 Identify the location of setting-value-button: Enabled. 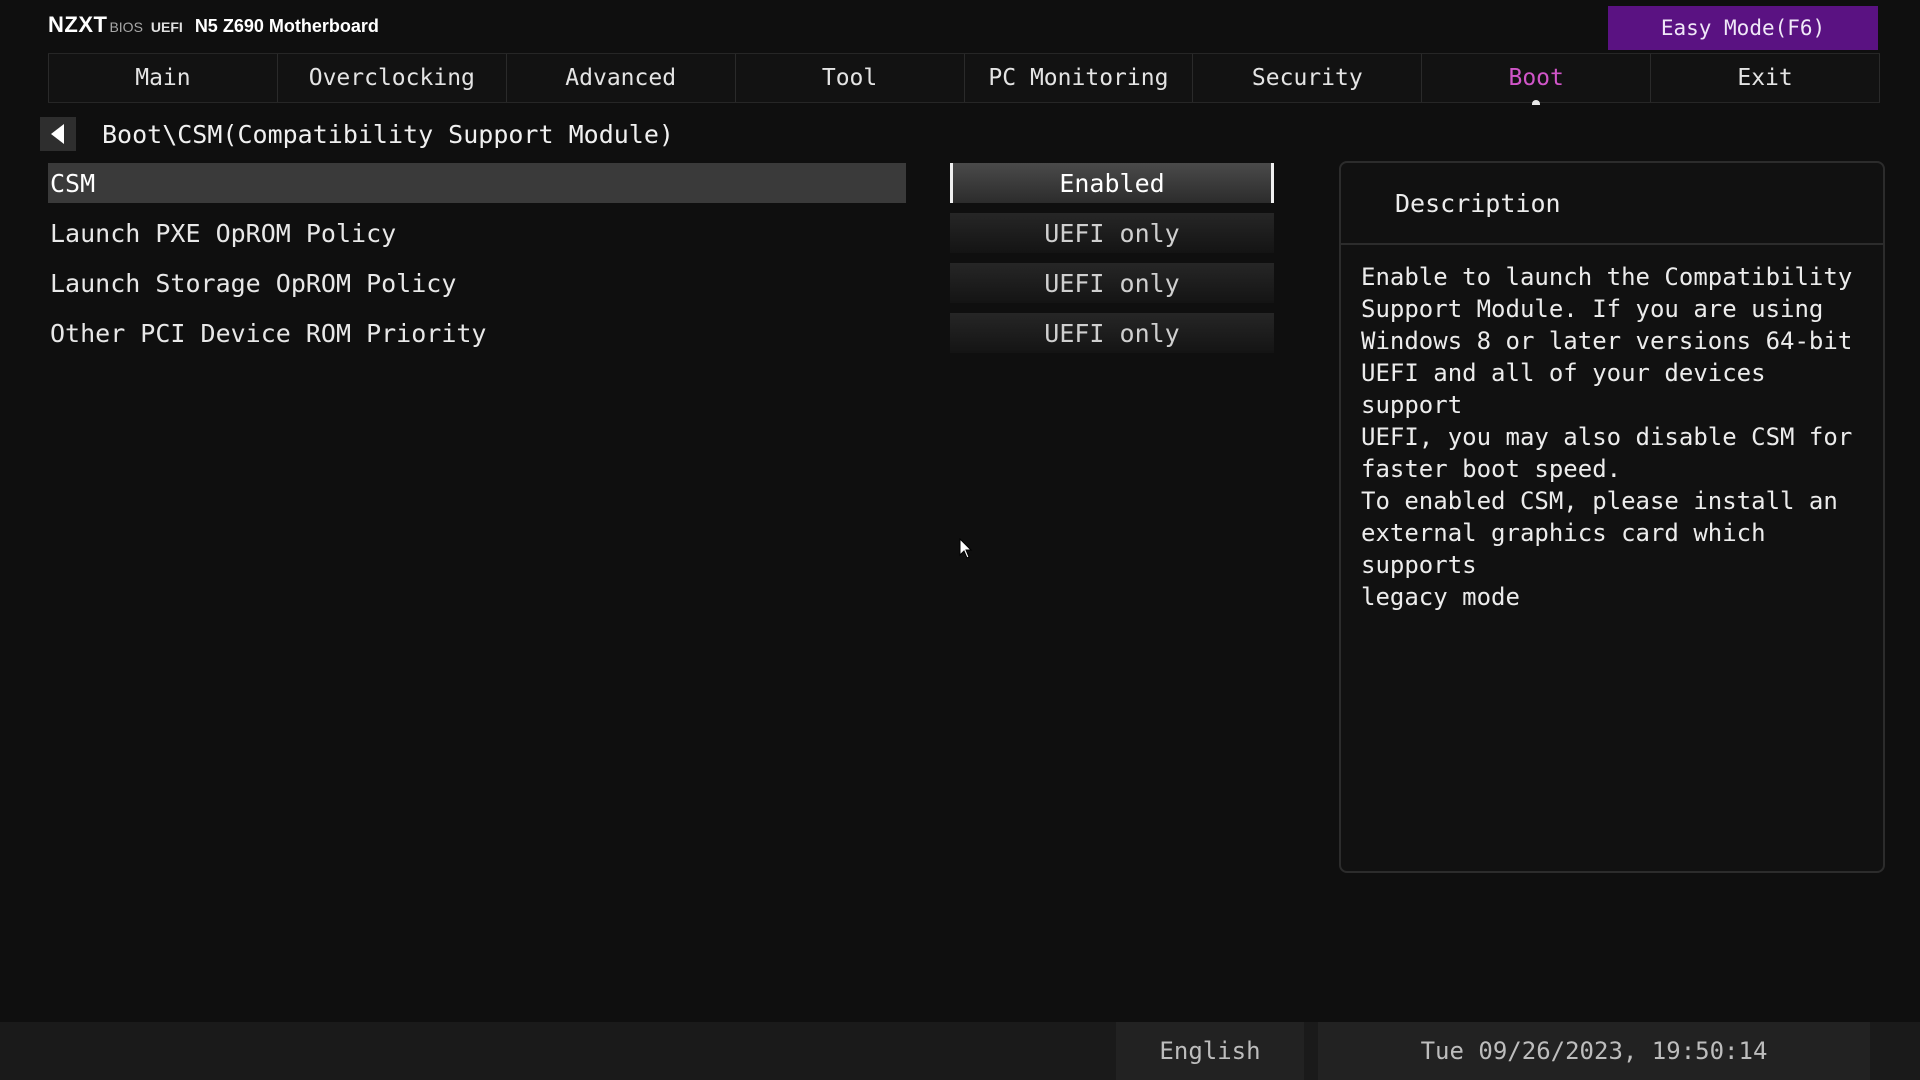
(1112, 183).